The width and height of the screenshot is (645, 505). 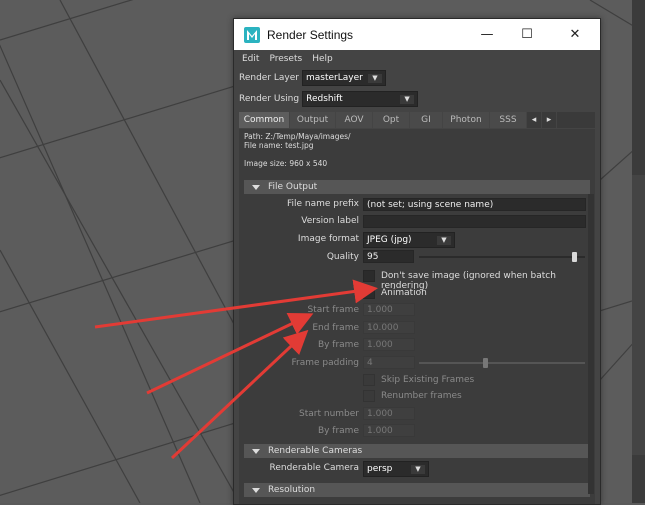 I want to click on render-layer-label: Render Layer, so click(x=269, y=78).